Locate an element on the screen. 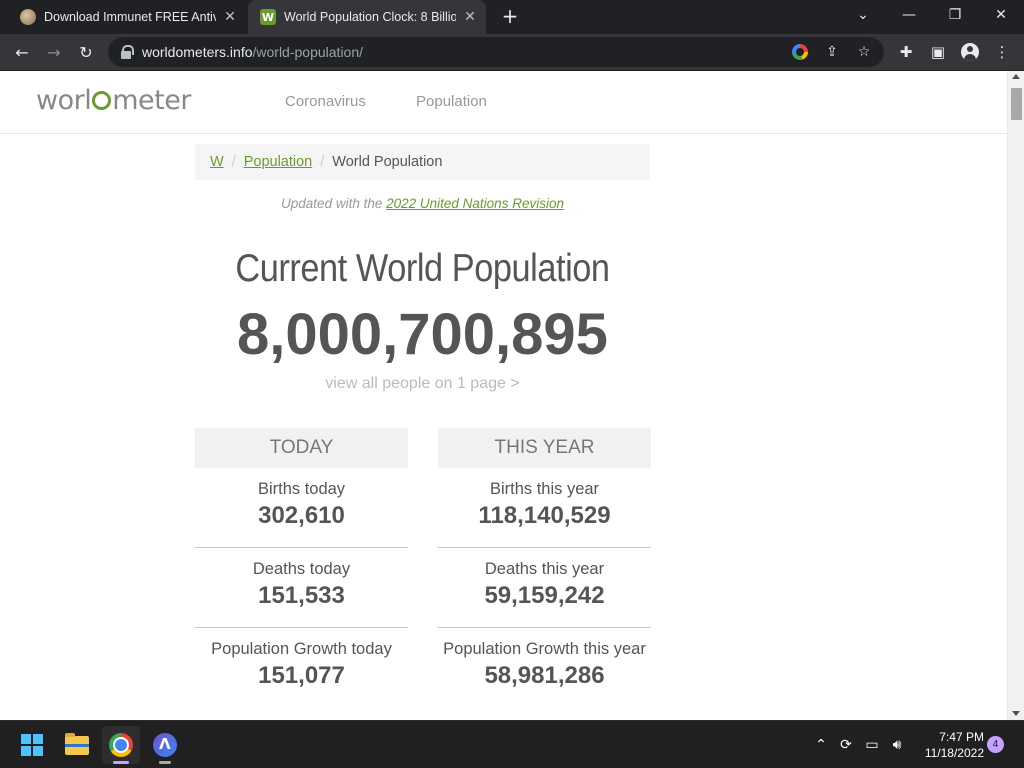 The image size is (1024, 768). forward-icon: → is located at coordinates (54, 53).